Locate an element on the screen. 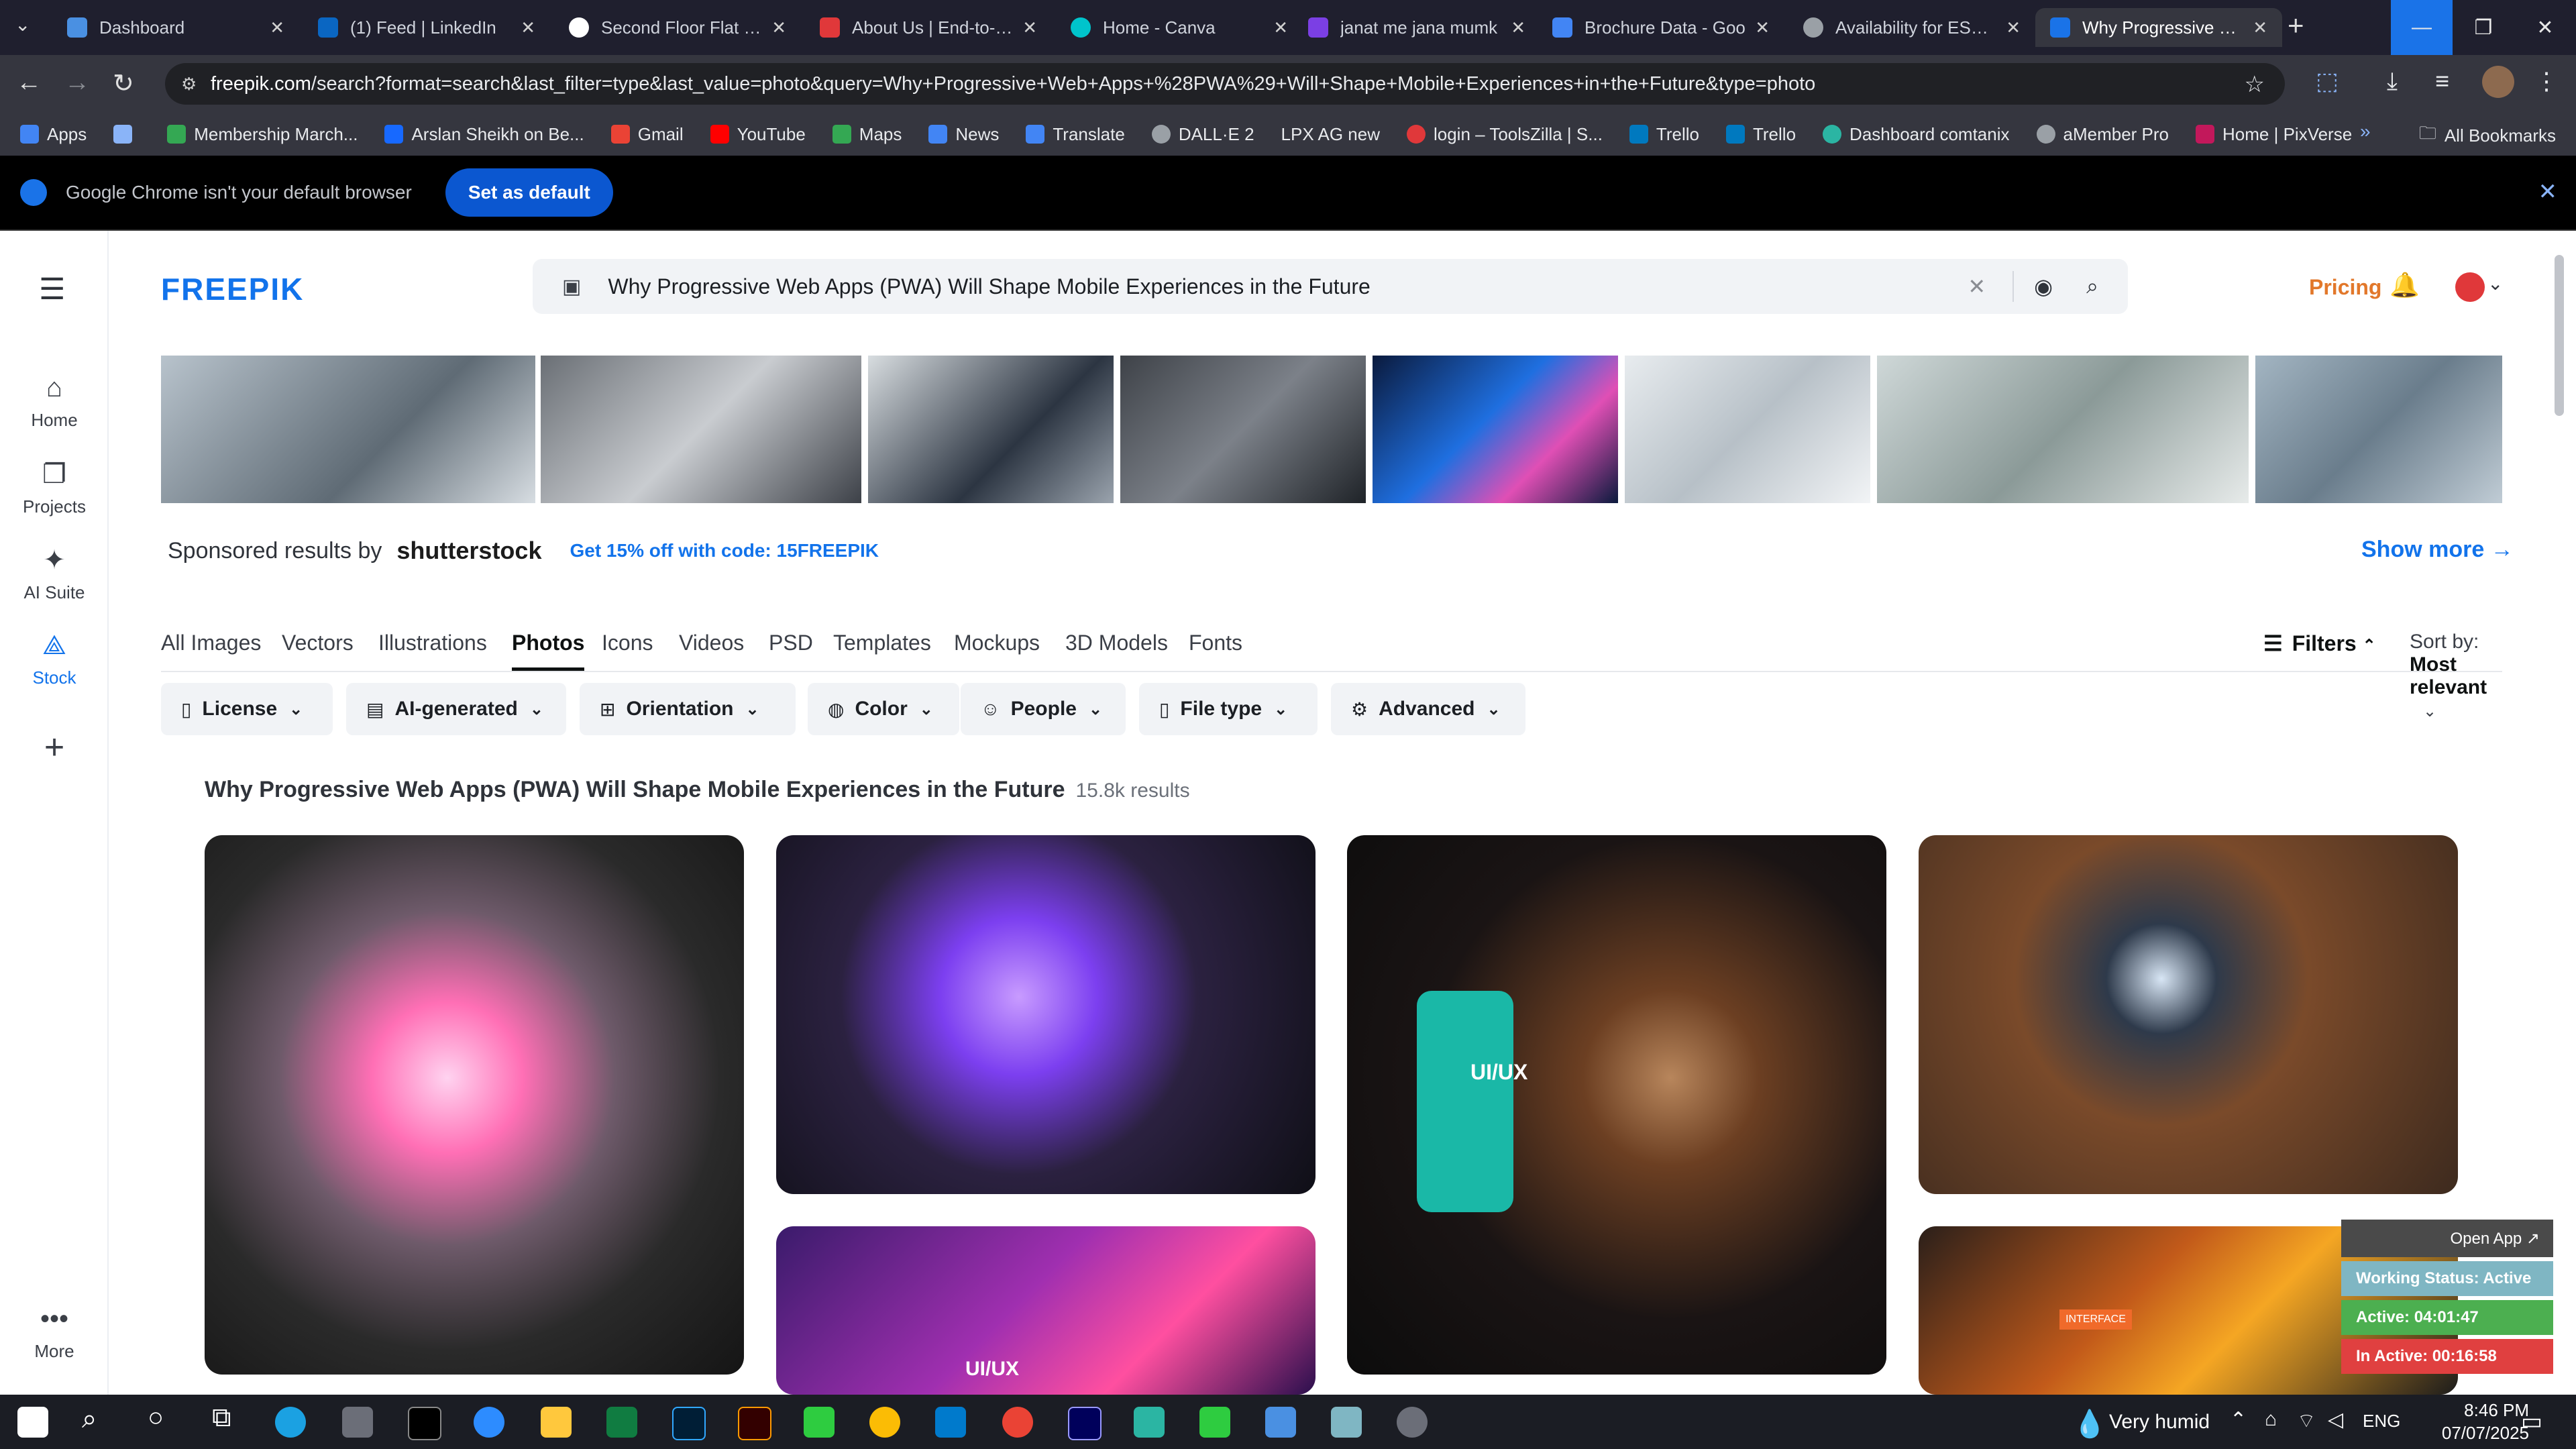  tab-brochure: Brochure Data - Goo ✕ is located at coordinates (1661, 27).